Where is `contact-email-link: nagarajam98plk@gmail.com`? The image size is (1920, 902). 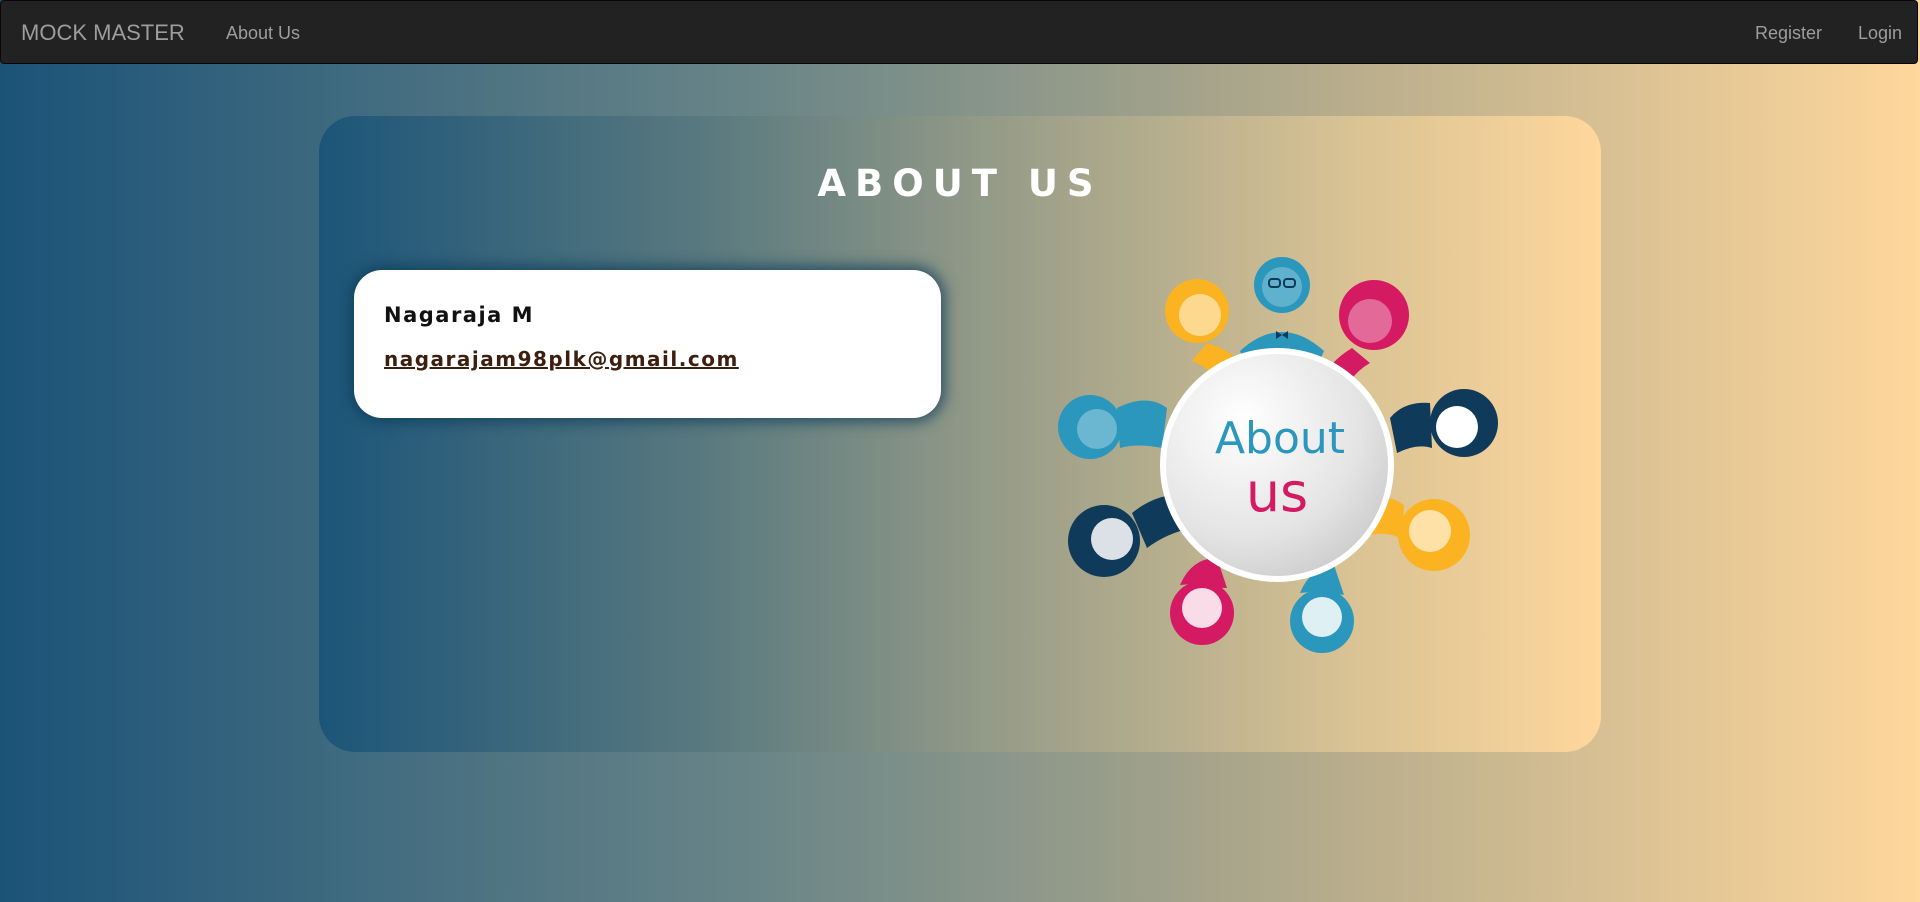
contact-email-link: nagarajam98plk@gmail.com is located at coordinates (561, 359).